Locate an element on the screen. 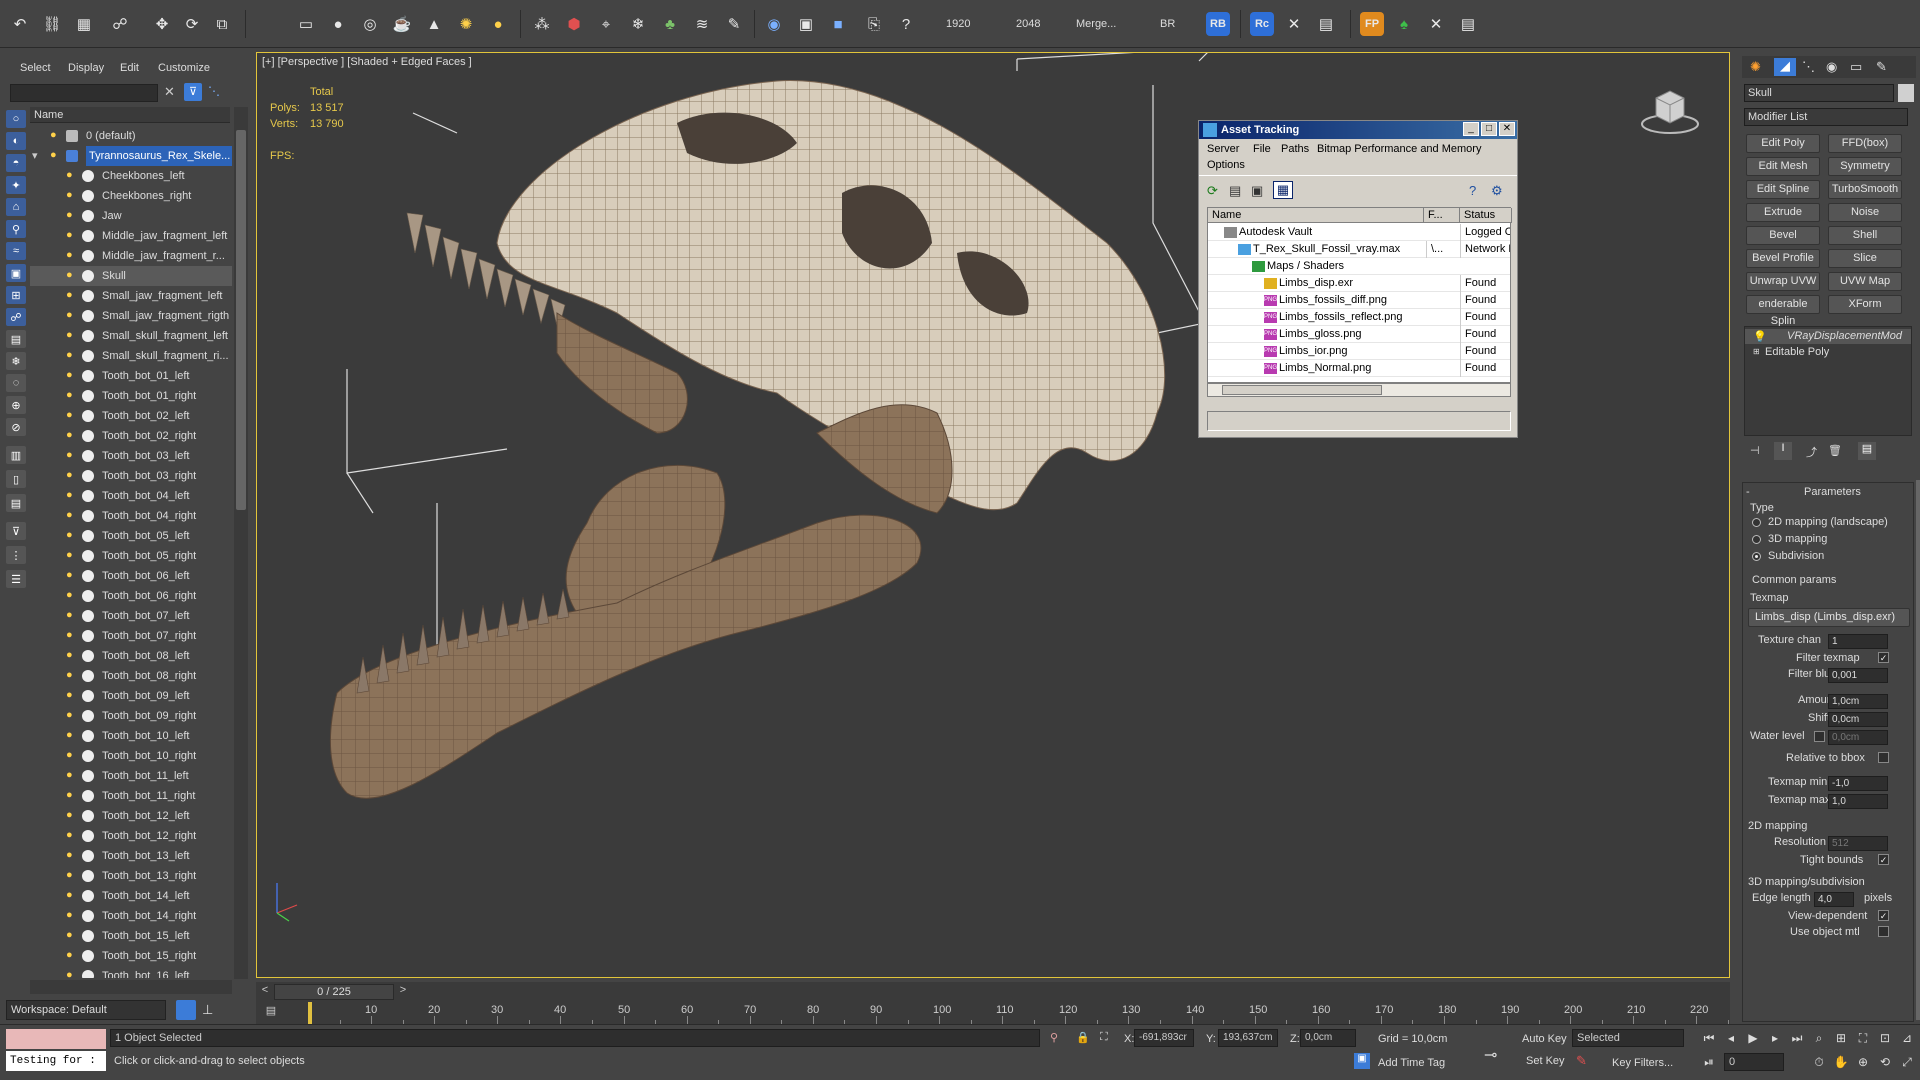  selected-dropdown: Selected is located at coordinates (1628, 1038).